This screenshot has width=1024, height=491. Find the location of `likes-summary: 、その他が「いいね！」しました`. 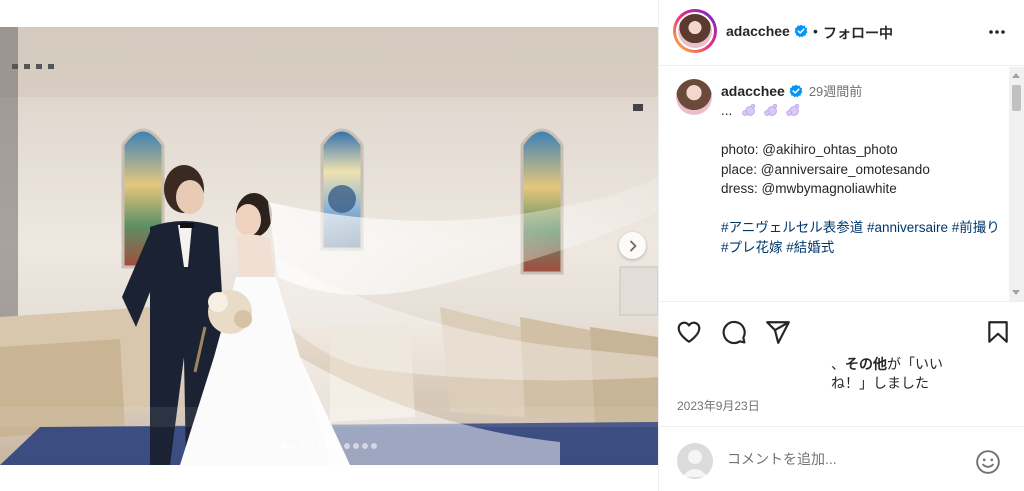

likes-summary: 、その他が「いいね！」しました is located at coordinates (856, 374).